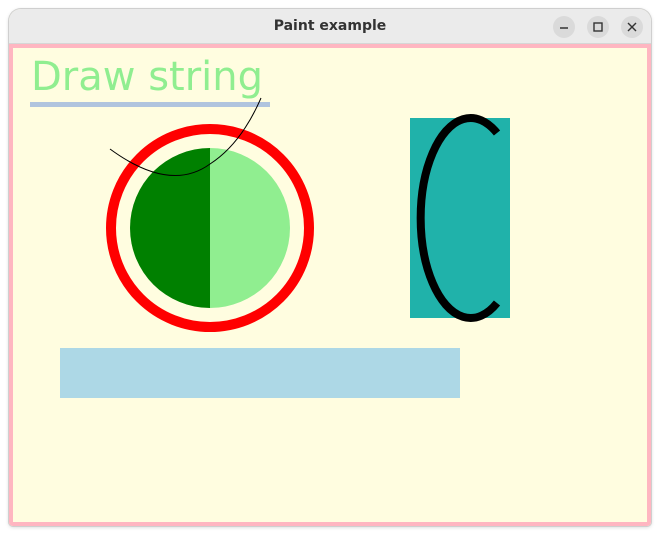  I want to click on circle-right-half, so click(250, 228).